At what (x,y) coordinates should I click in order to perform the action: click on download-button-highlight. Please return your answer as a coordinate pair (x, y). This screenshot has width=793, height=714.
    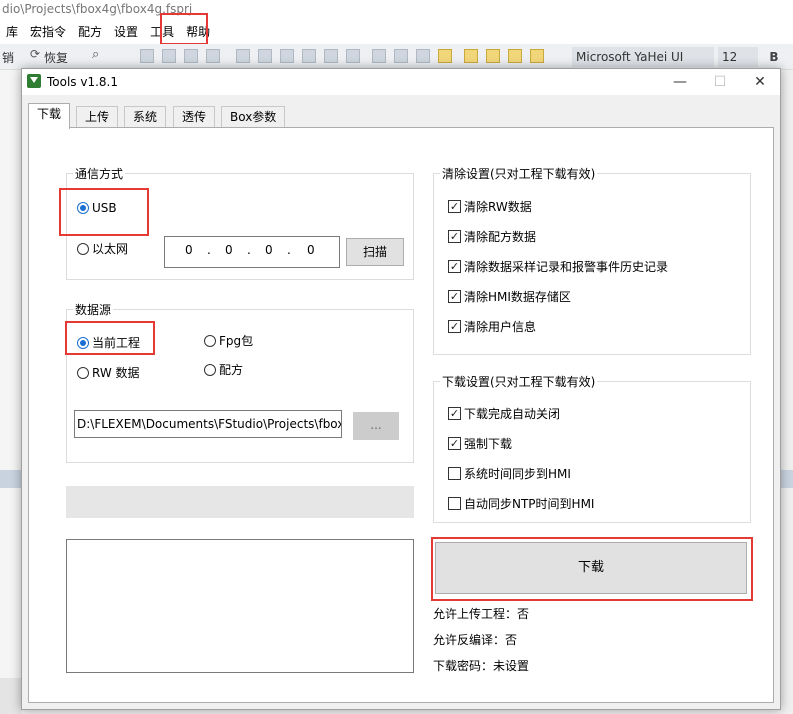
    Looking at the image, I should click on (592, 569).